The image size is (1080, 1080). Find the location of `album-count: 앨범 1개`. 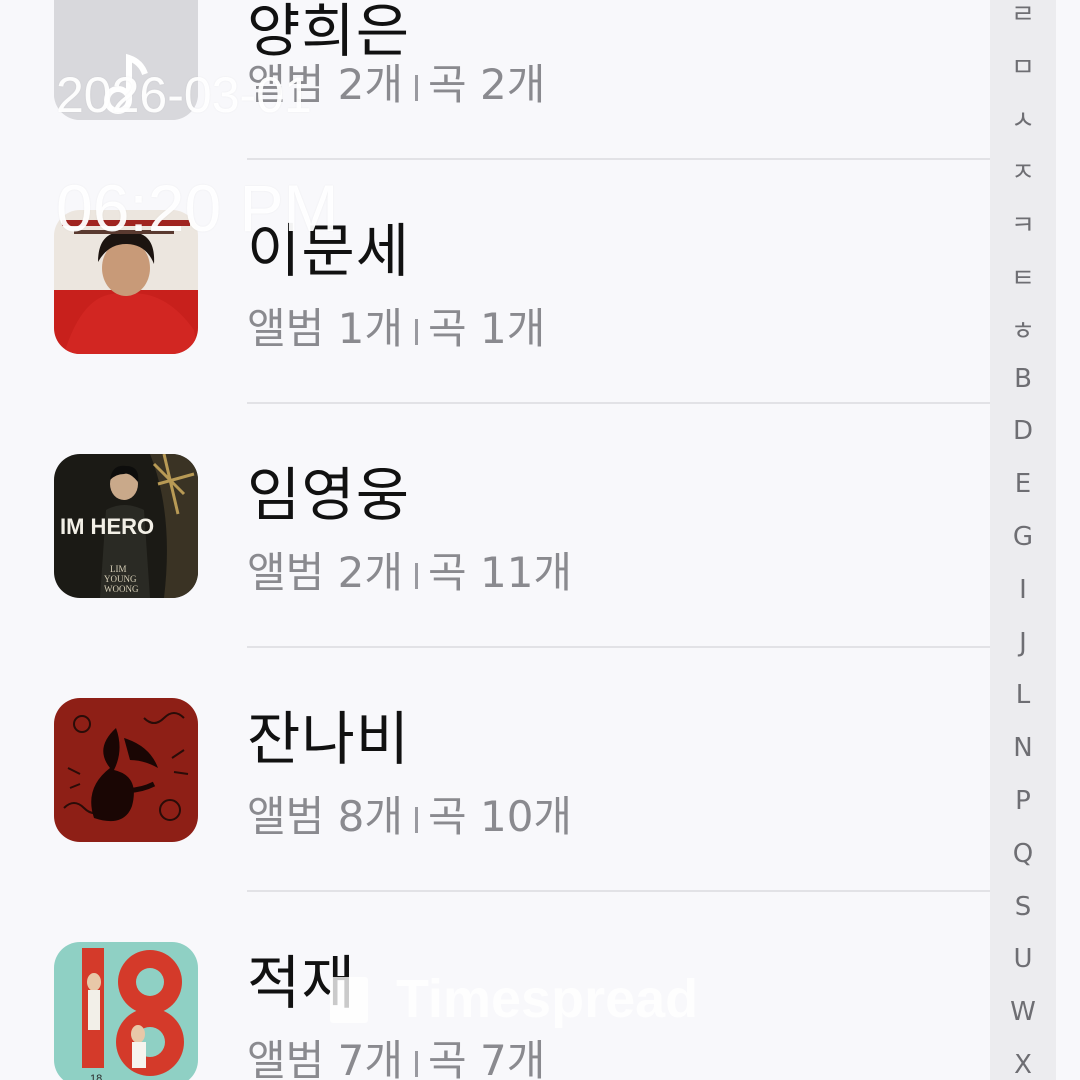

album-count: 앨범 1개 is located at coordinates (325, 328).